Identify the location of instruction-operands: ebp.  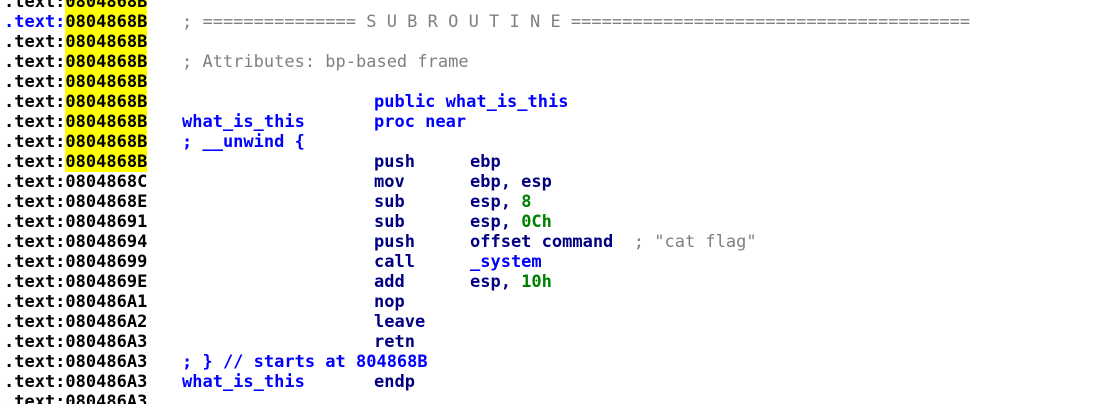
(485, 162).